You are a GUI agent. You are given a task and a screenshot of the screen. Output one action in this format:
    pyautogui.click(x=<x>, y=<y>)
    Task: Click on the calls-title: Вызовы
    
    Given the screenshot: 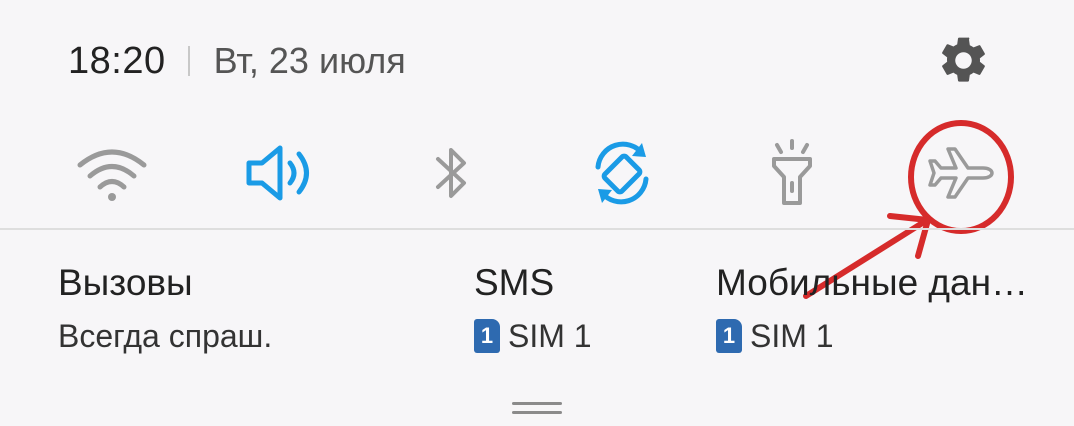 What is the action you would take?
    pyautogui.click(x=125, y=282)
    